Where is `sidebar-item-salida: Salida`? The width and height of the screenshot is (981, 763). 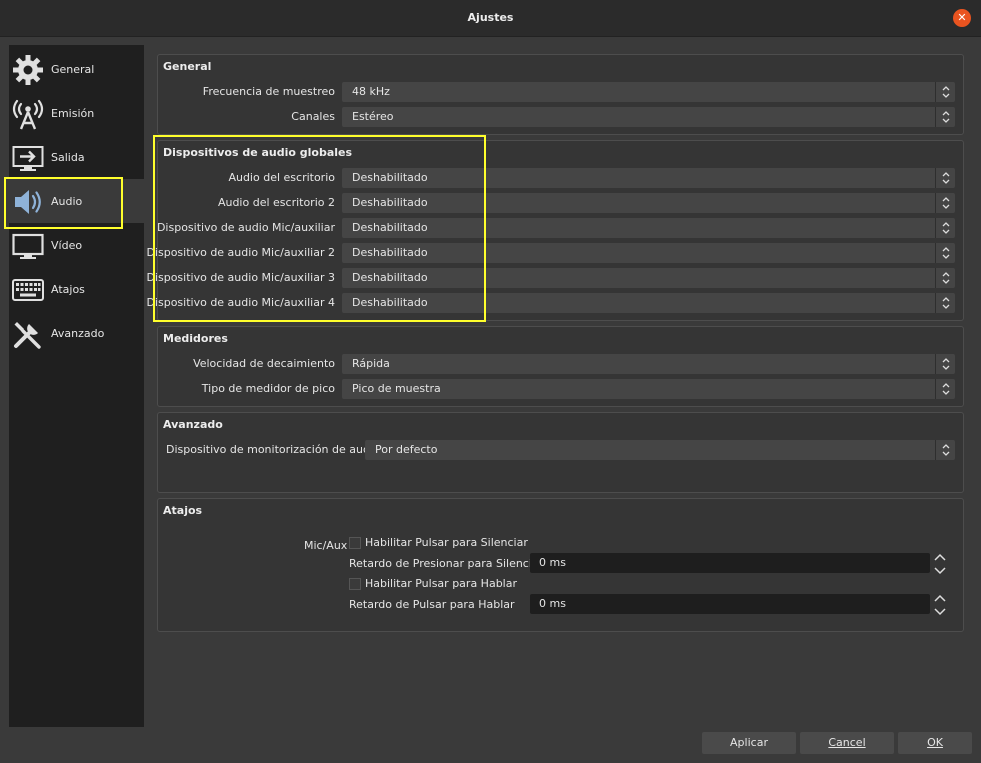 sidebar-item-salida: Salida is located at coordinates (76, 157).